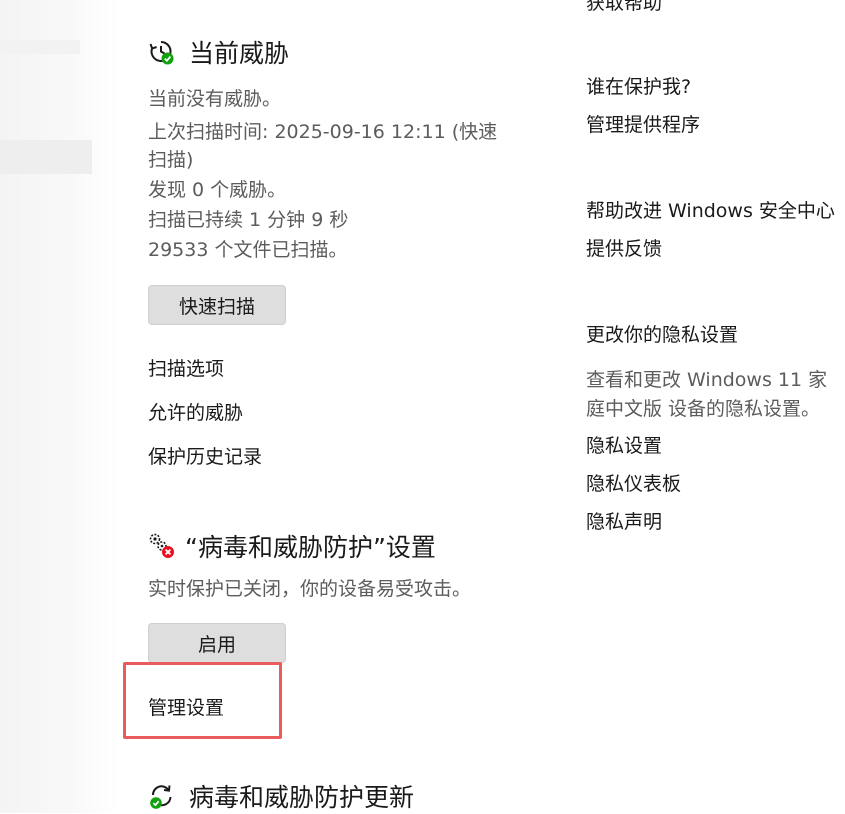  I want to click on current-threats-heading: 当前威胁, so click(218, 52).